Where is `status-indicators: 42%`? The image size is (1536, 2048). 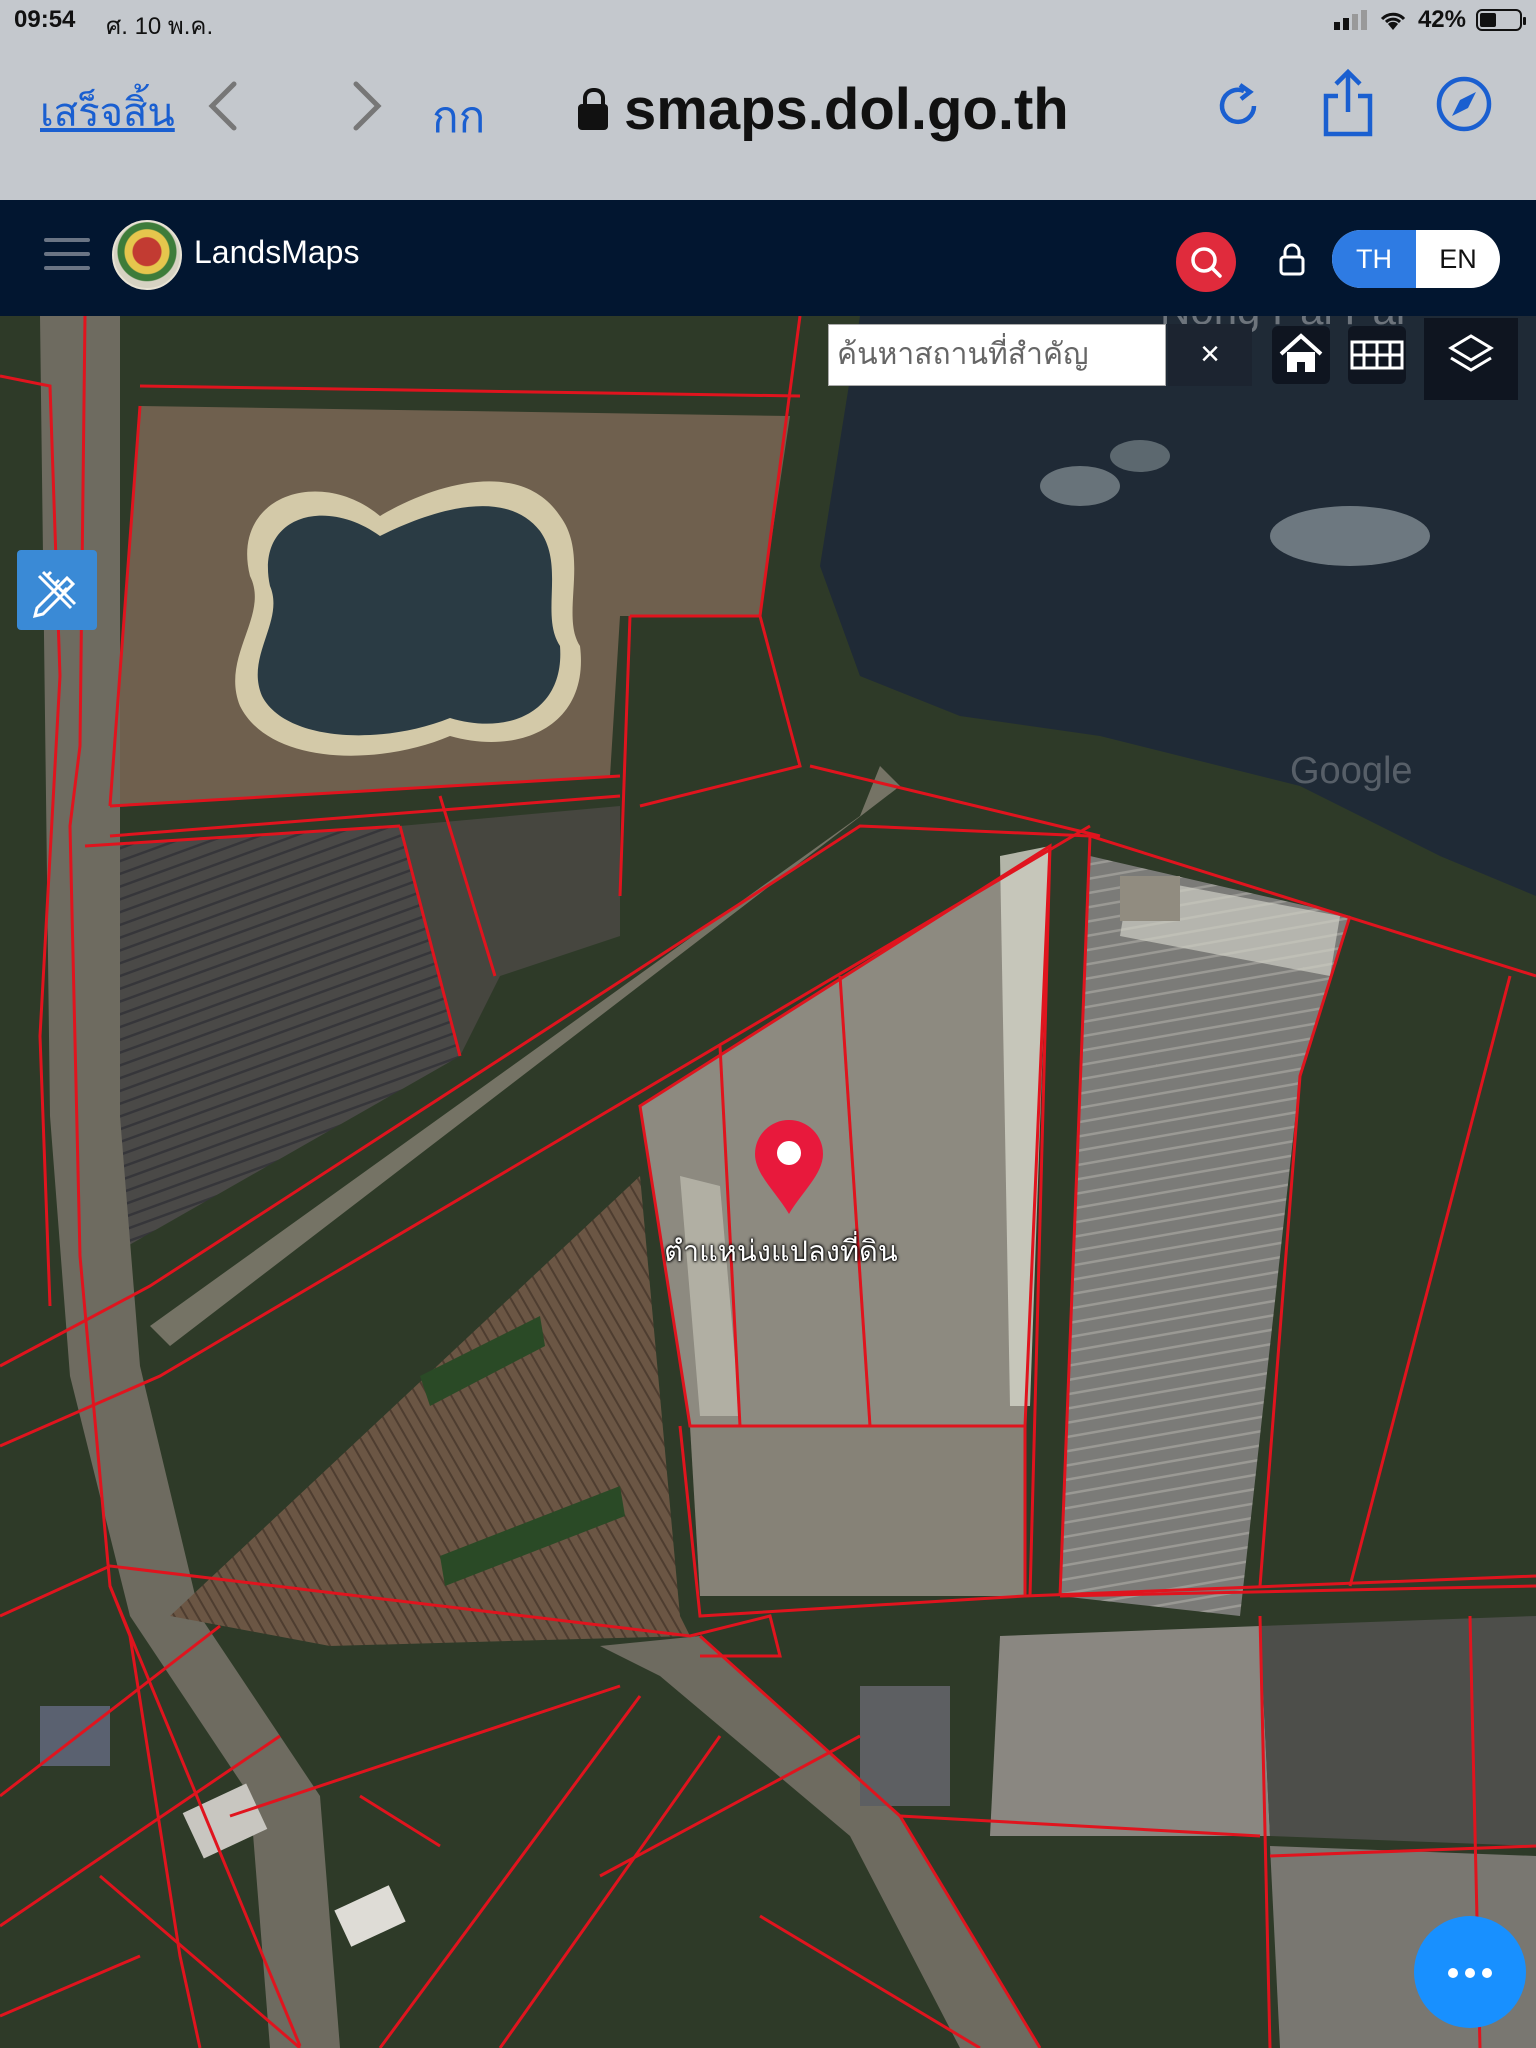
status-indicators: 42% is located at coordinates (1429, 20).